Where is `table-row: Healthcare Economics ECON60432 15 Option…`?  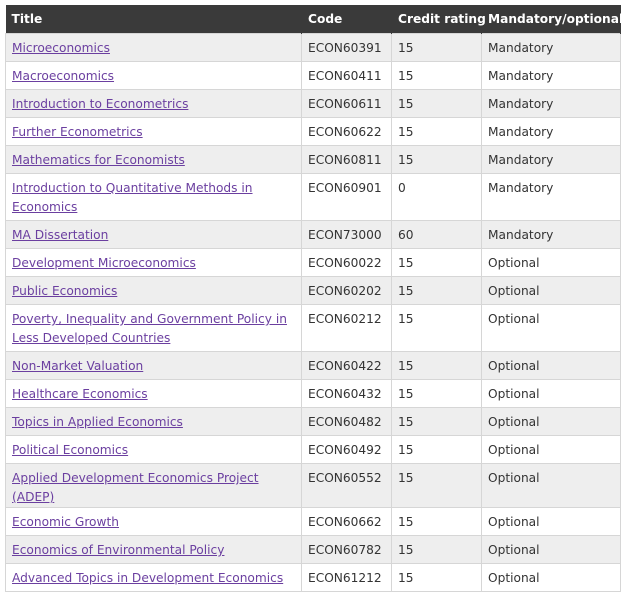
table-row: Healthcare Economics ECON60432 15 Option… is located at coordinates (313, 393).